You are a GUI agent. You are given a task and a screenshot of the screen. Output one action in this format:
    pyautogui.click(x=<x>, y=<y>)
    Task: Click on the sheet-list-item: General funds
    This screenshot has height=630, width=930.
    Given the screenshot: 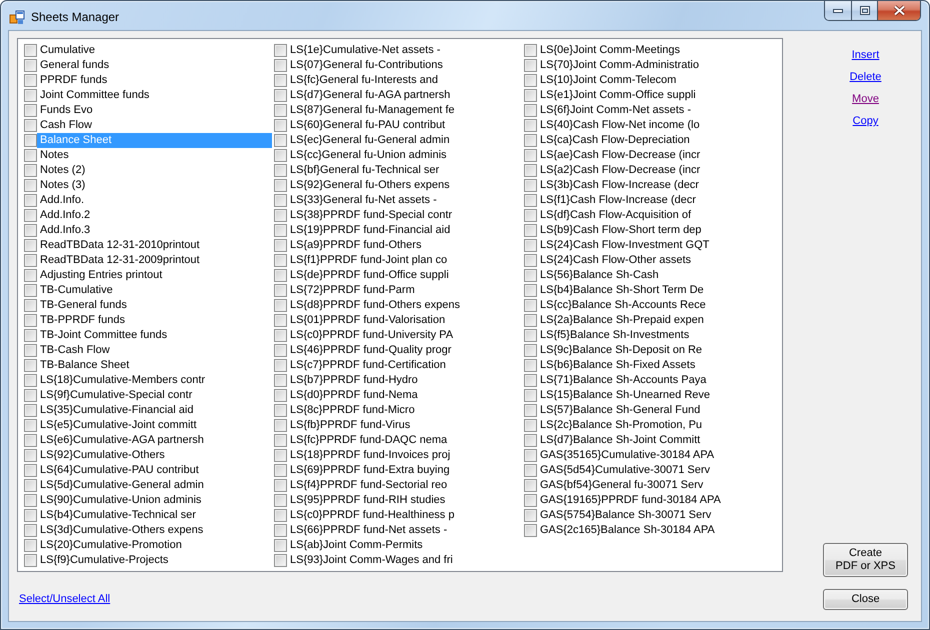 What is the action you would take?
    pyautogui.click(x=154, y=65)
    